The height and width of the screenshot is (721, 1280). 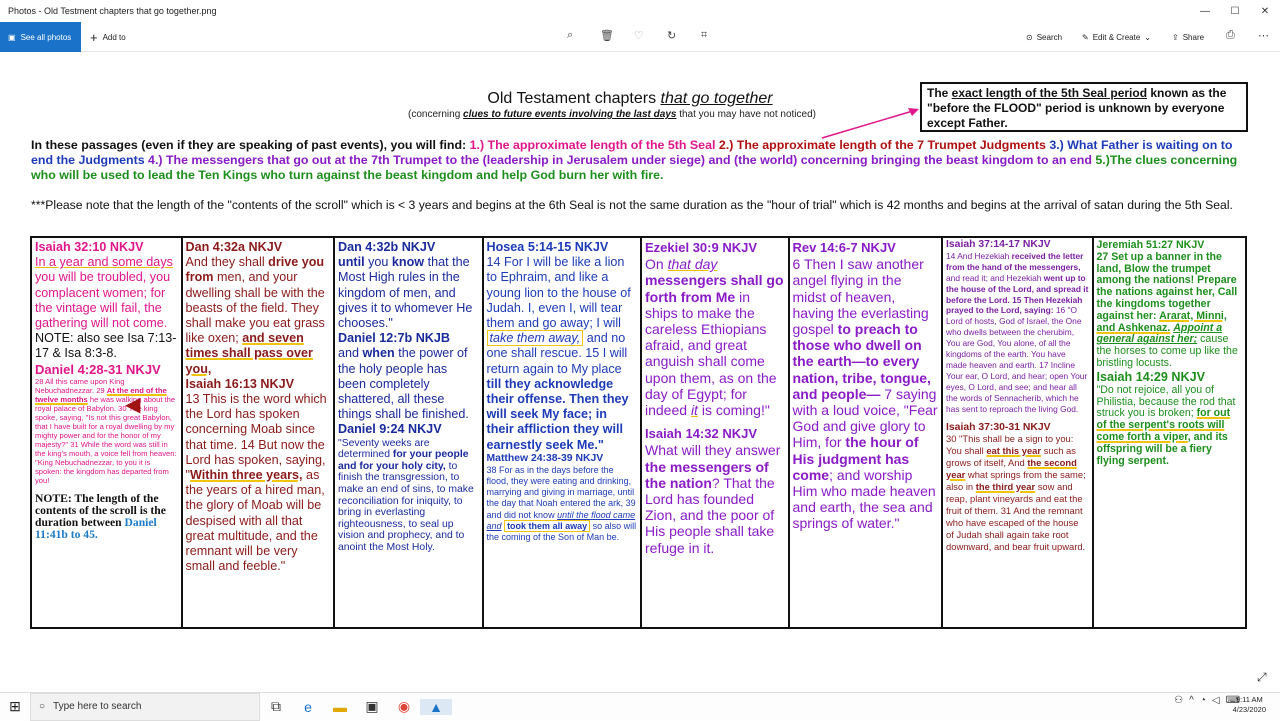 I want to click on photos-icon: ▣, so click(x=12, y=37).